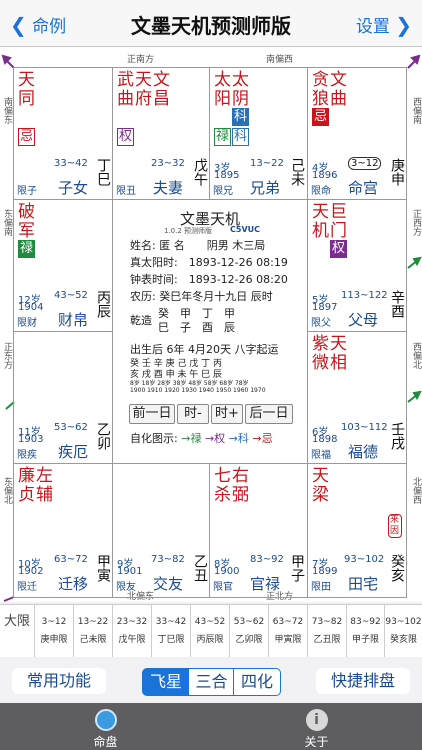 This screenshot has width=422, height=750. What do you see at coordinates (73, 452) in the screenshot?
I see `palace-name: 疾厄` at bounding box center [73, 452].